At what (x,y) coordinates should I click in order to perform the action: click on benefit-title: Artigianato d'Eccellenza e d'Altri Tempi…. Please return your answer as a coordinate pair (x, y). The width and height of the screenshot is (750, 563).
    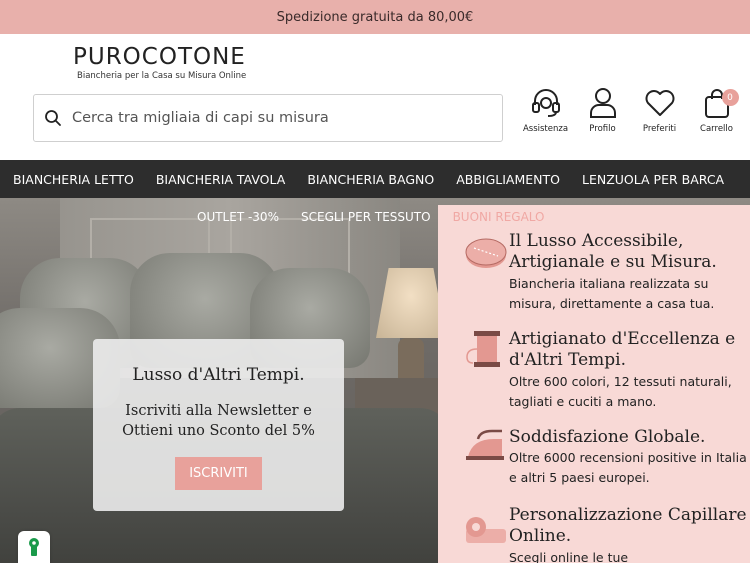
    Looking at the image, I should click on (622, 349).